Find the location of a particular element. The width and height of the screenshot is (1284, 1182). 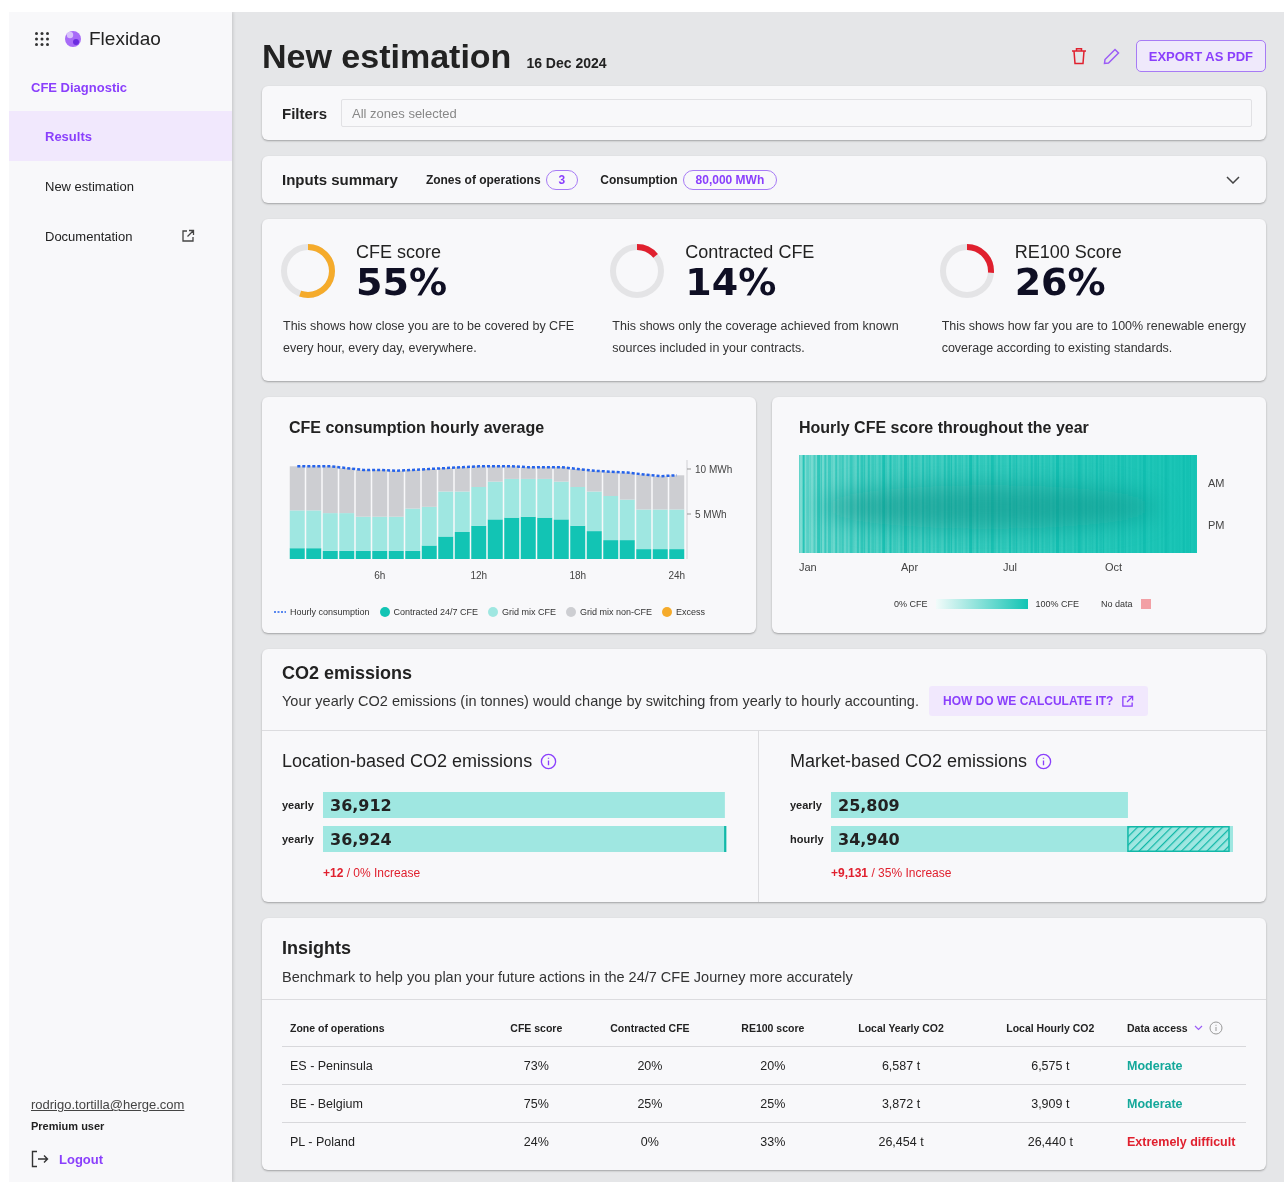

x-tick-label: 24h is located at coordinates (677, 575).